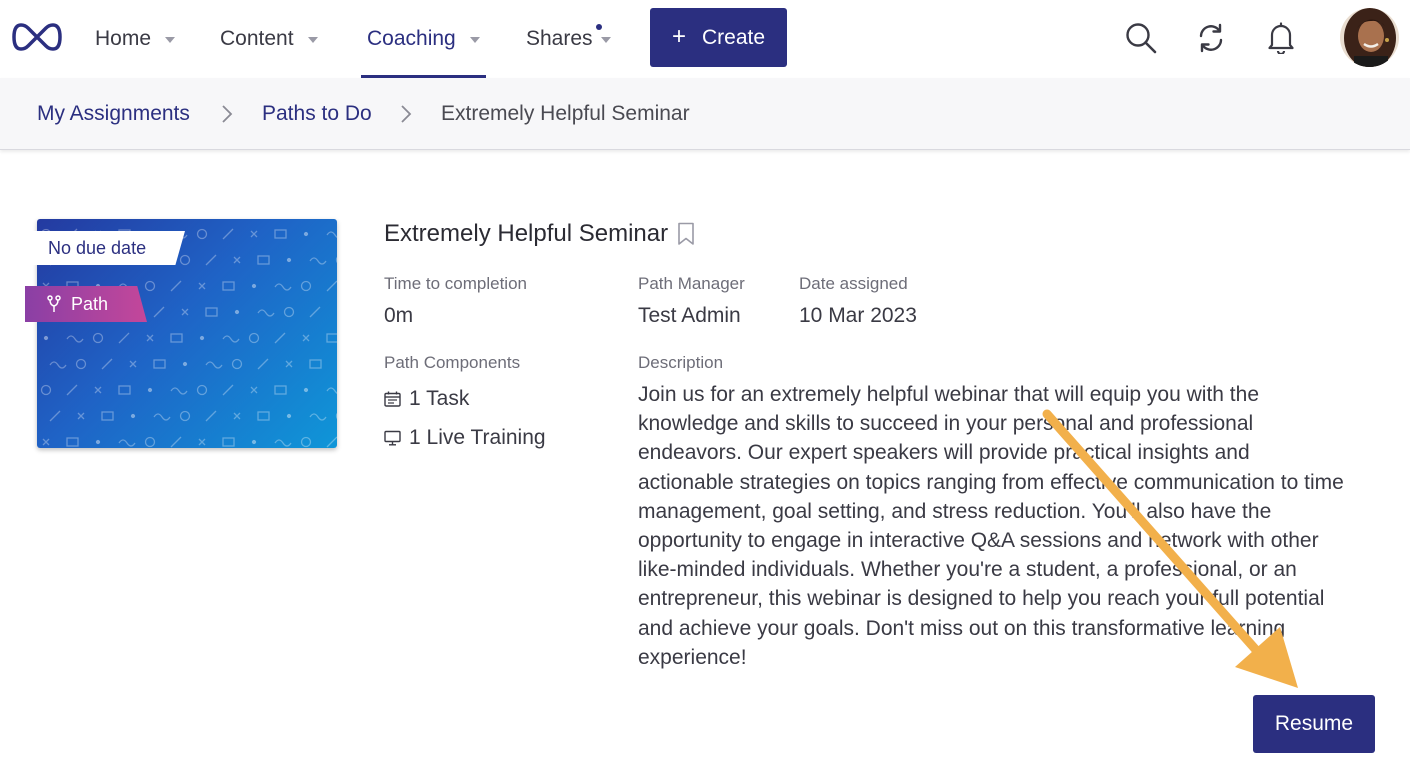 The image size is (1410, 764). I want to click on resume-button: Resume, so click(1314, 724).